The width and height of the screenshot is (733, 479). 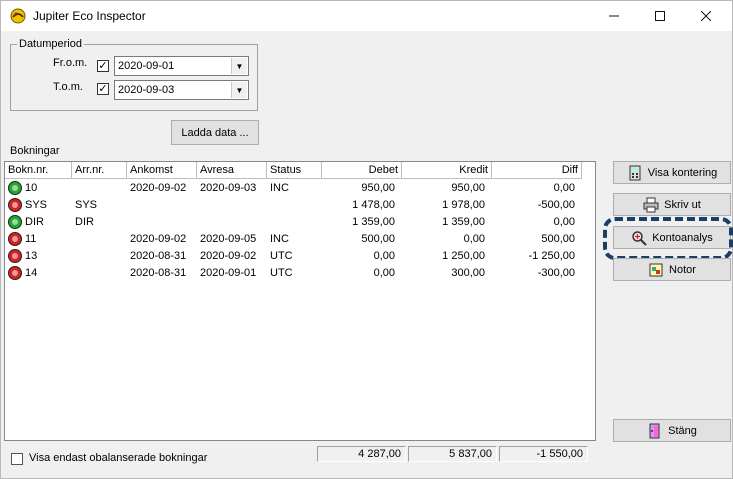 I want to click on notes-icon, so click(x=656, y=270).